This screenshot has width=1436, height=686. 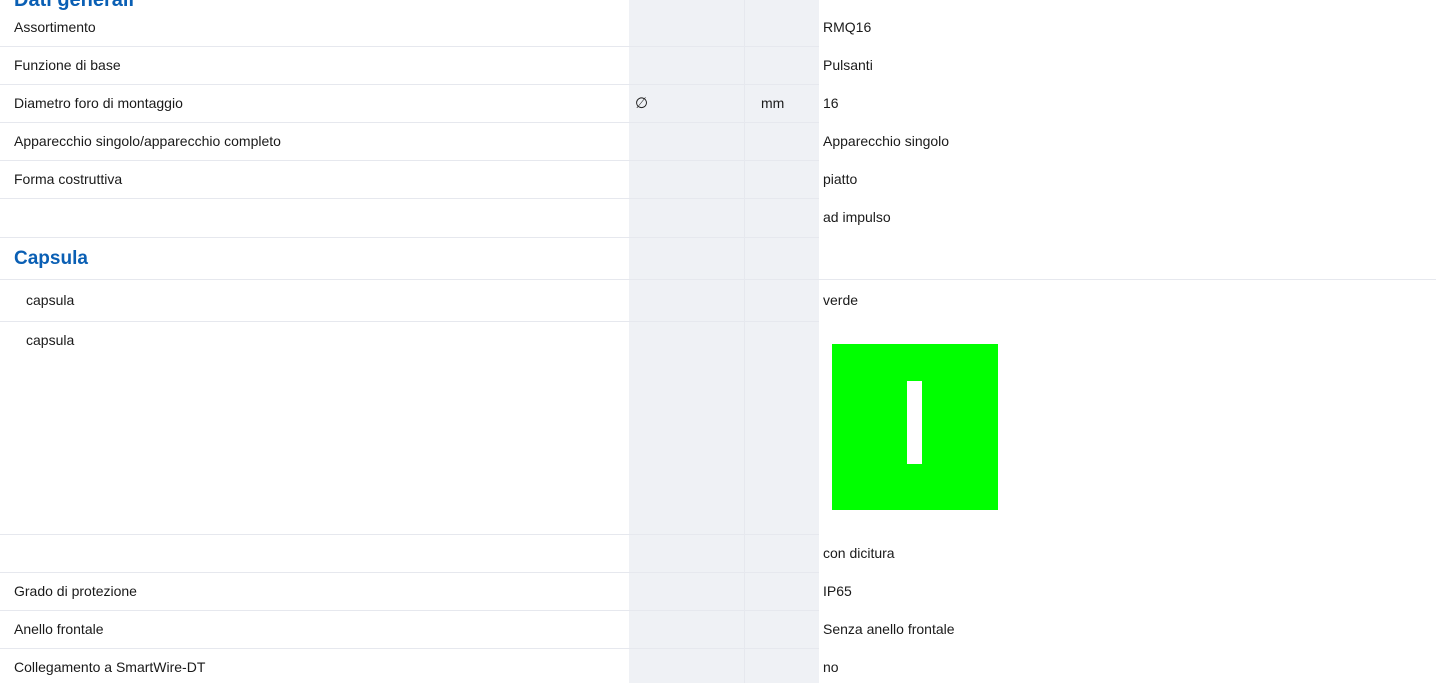 What do you see at coordinates (718, 630) in the screenshot?
I see `spec-row: Anello frontale Senza anello frontale` at bounding box center [718, 630].